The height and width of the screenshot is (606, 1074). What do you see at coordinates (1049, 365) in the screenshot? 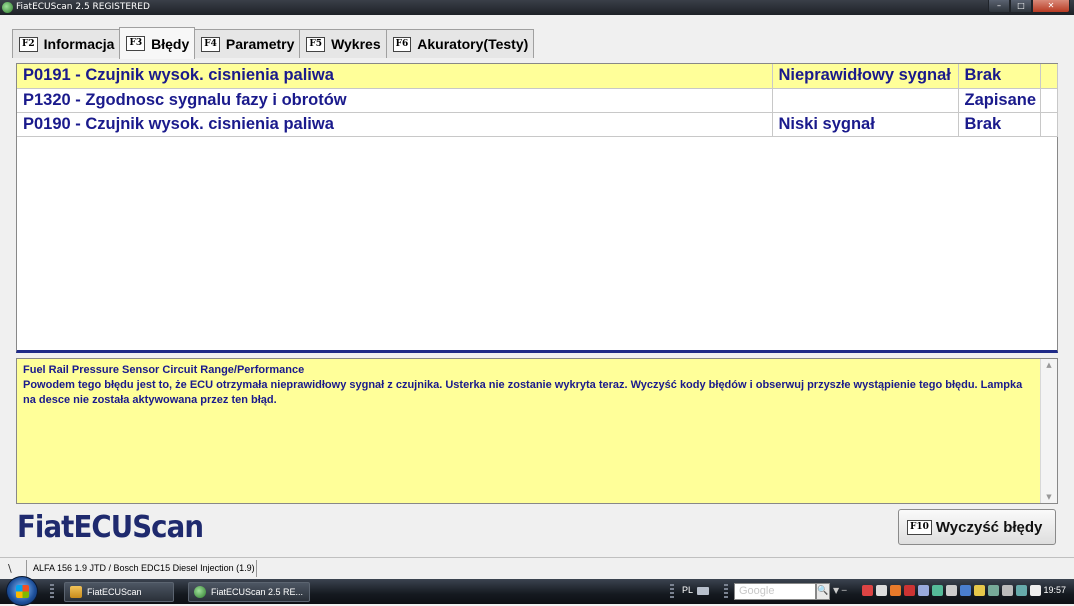
I see `scroll-up-icon: ▲` at bounding box center [1049, 365].